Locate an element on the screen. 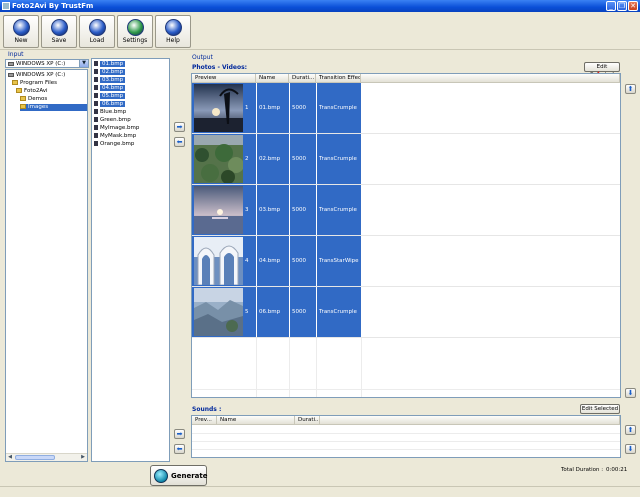 This screenshot has height=497, width=640. toolbar-label: New is located at coordinates (21, 40).